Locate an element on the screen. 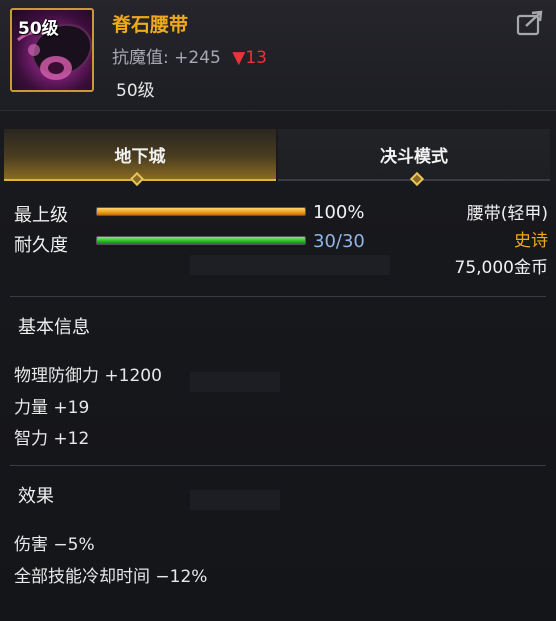  durability-label: 耐久度 is located at coordinates (41, 245).